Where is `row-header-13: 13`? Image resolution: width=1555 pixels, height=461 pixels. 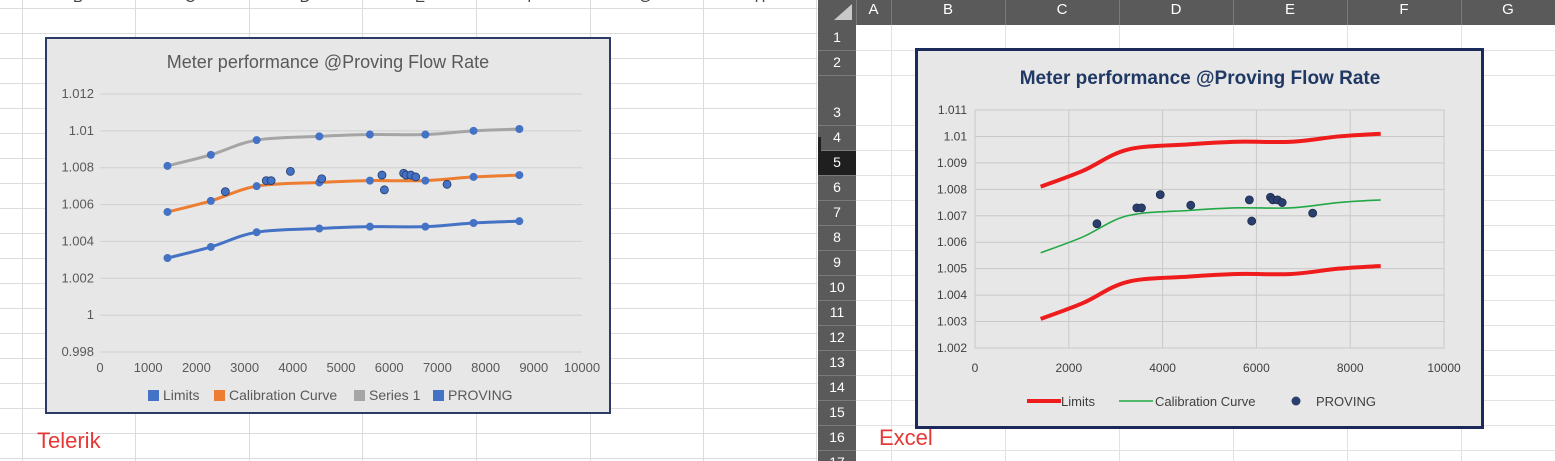 row-header-13: 13 is located at coordinates (837, 362).